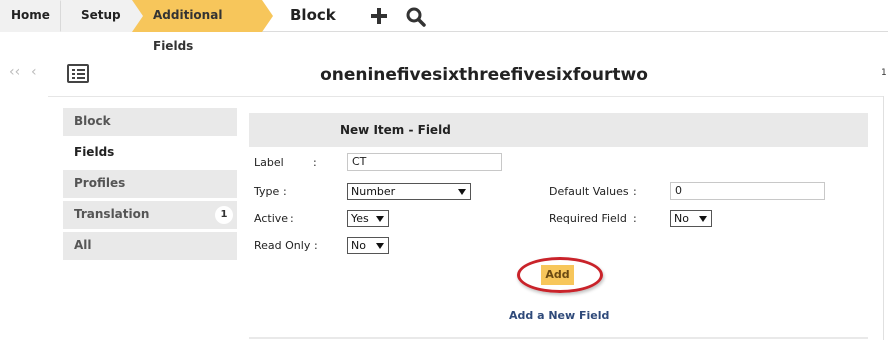 This screenshot has height=340, width=888. I want to click on read-only-field-label: Read Only, so click(282, 245).